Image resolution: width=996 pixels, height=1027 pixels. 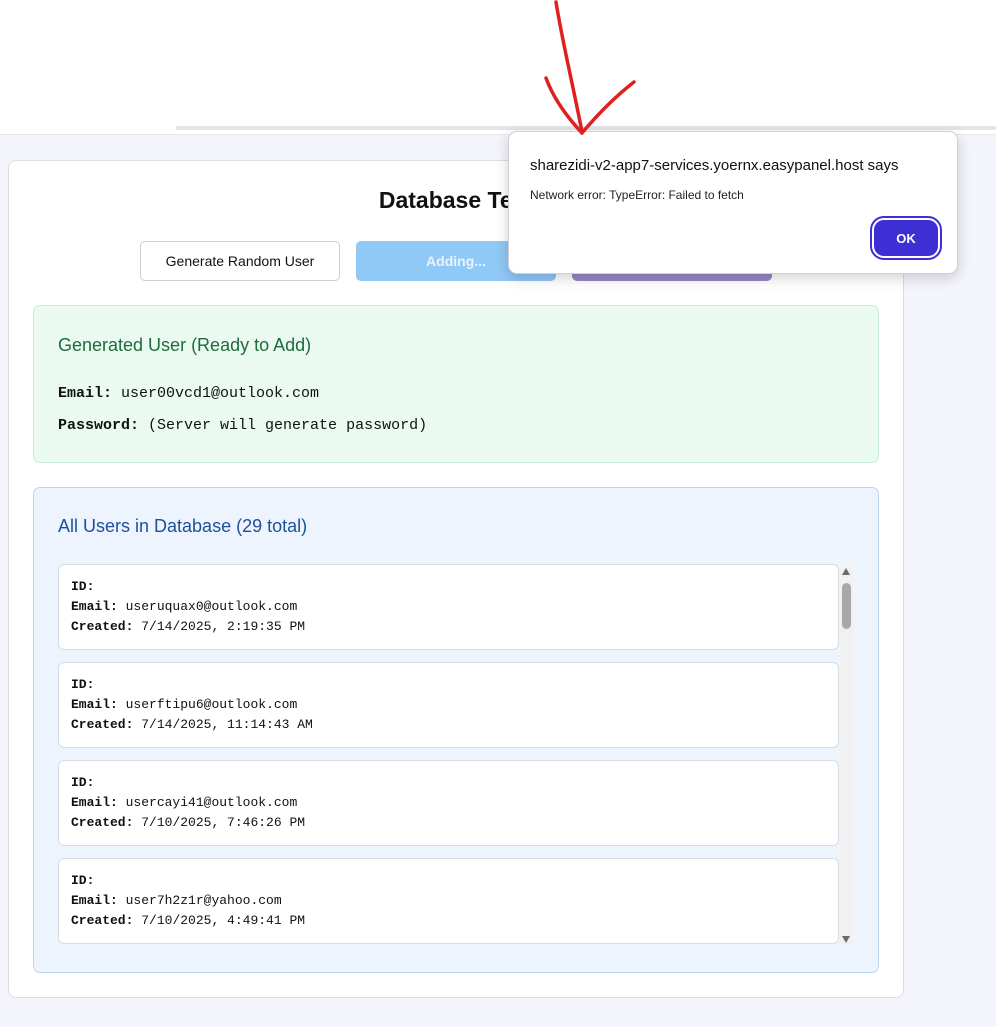 I want to click on user-email: user7h2z1r@yahoo.com, so click(x=203, y=900).